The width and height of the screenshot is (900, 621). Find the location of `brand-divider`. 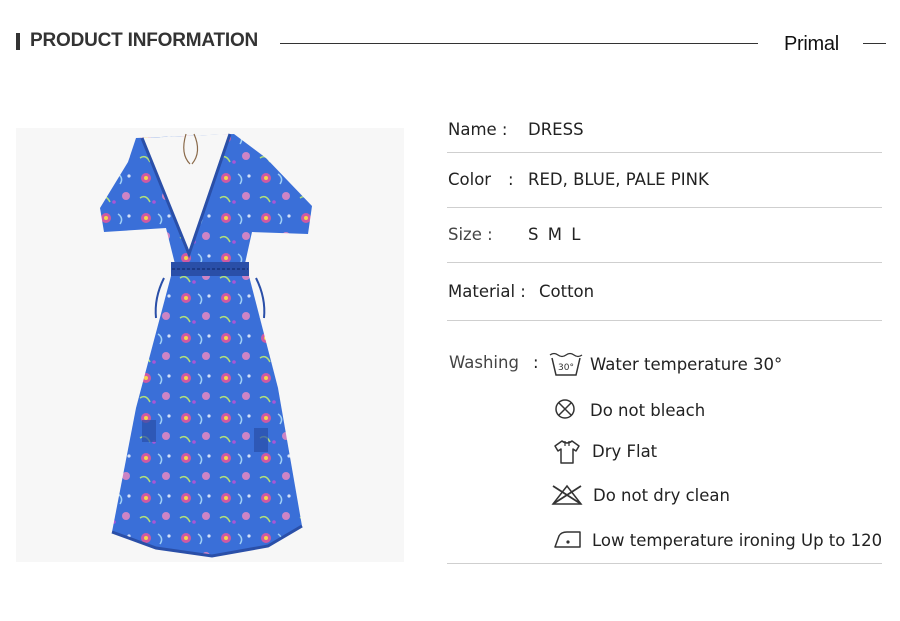

brand-divider is located at coordinates (874, 43).